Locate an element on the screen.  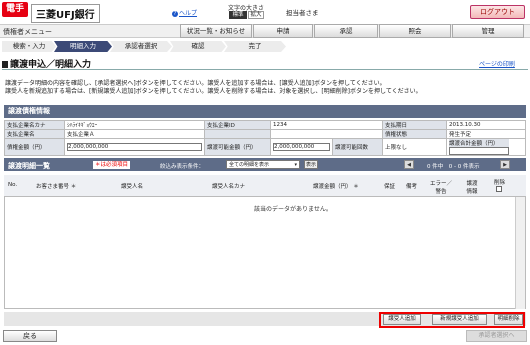
value-payer-kana: ｼﾊﾗｲｷｷﾞｮｳｴｰ is located at coordinates (134, 125).